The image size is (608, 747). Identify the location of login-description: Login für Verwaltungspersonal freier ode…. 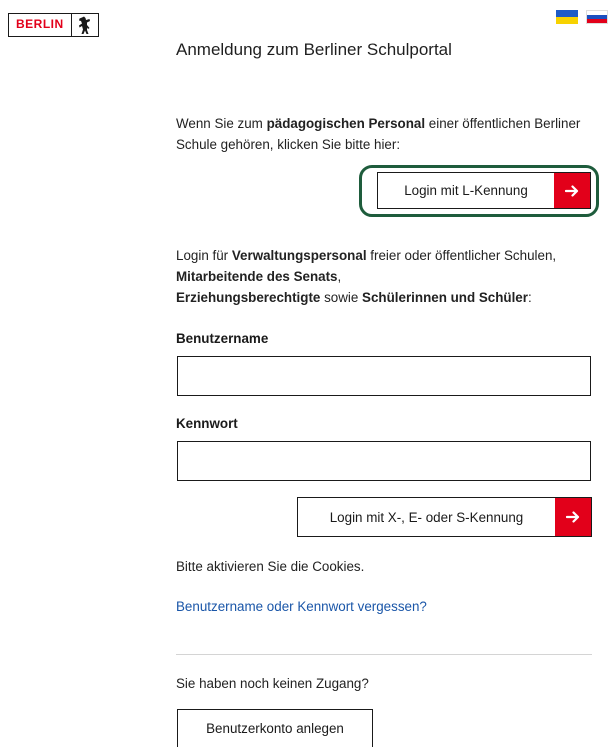
(366, 276).